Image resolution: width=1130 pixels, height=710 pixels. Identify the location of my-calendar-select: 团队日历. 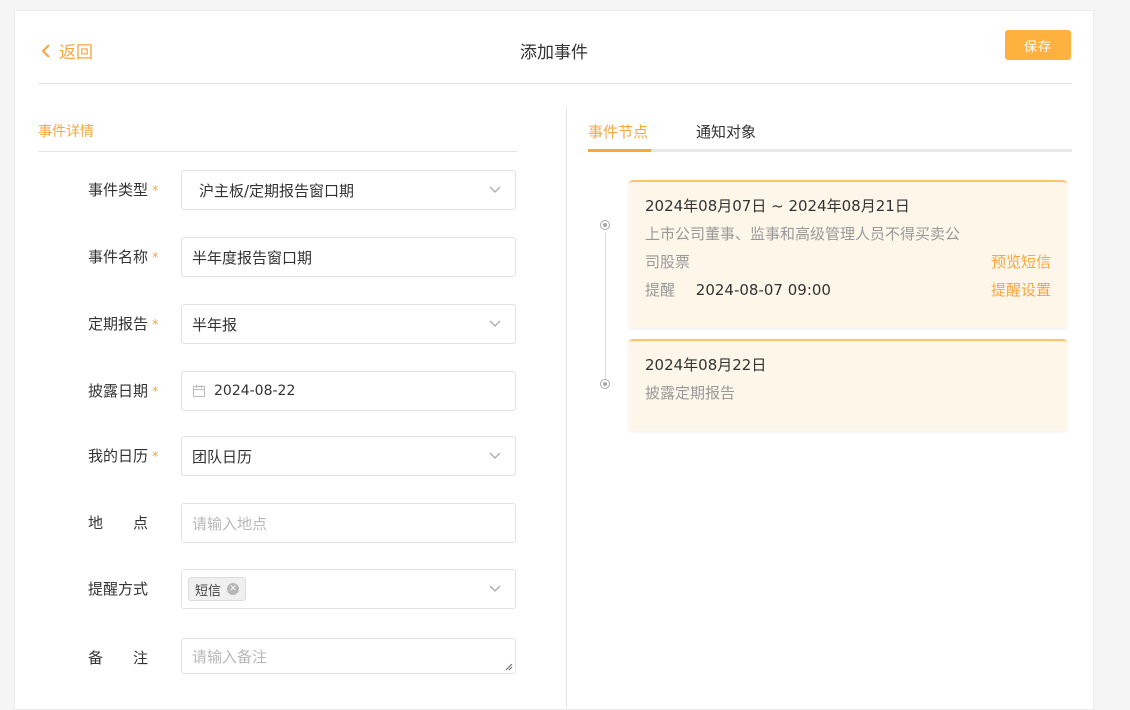
(348, 456).